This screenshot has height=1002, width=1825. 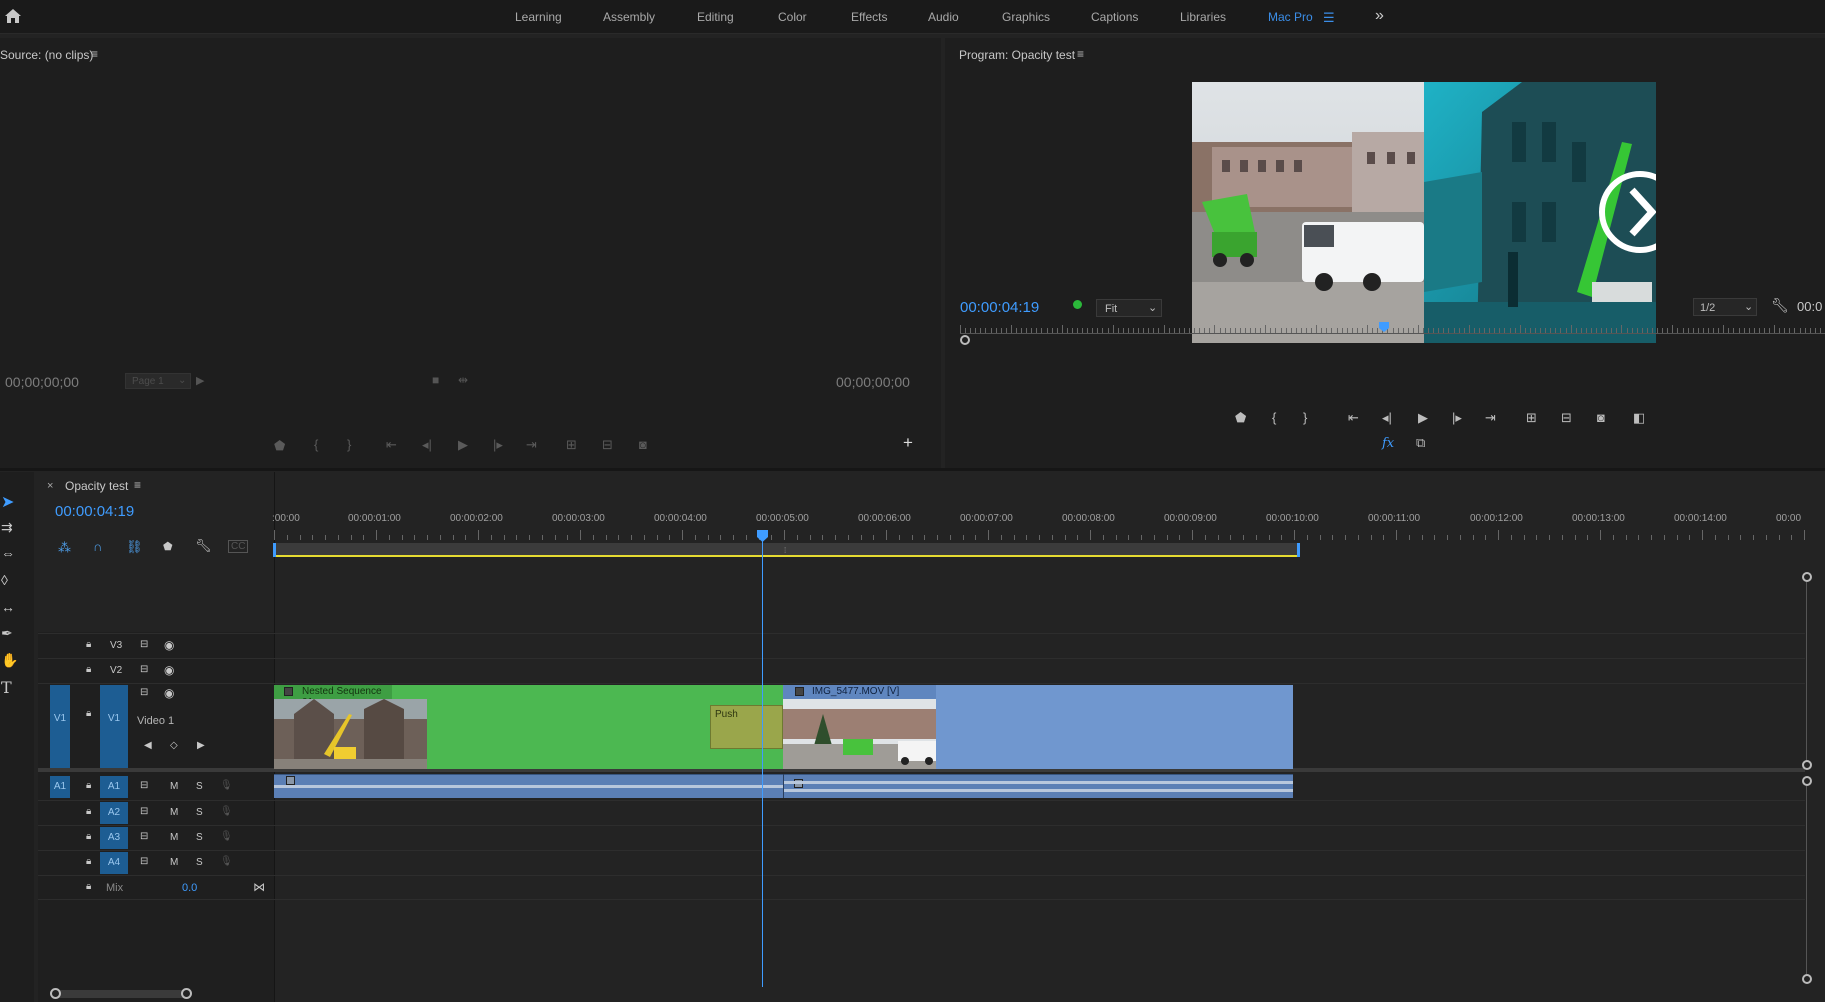 I want to click on prev-keyframe-icon: ◀, so click(x=148, y=745).